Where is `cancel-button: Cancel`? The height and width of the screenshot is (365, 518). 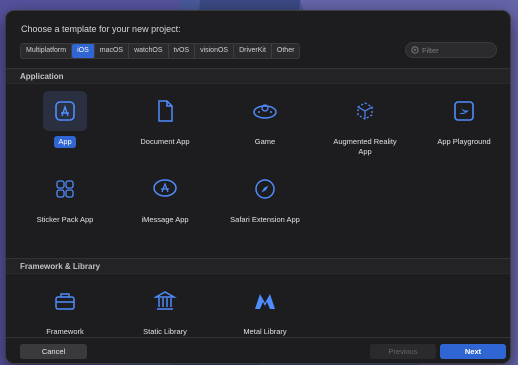 cancel-button: Cancel is located at coordinates (53, 351).